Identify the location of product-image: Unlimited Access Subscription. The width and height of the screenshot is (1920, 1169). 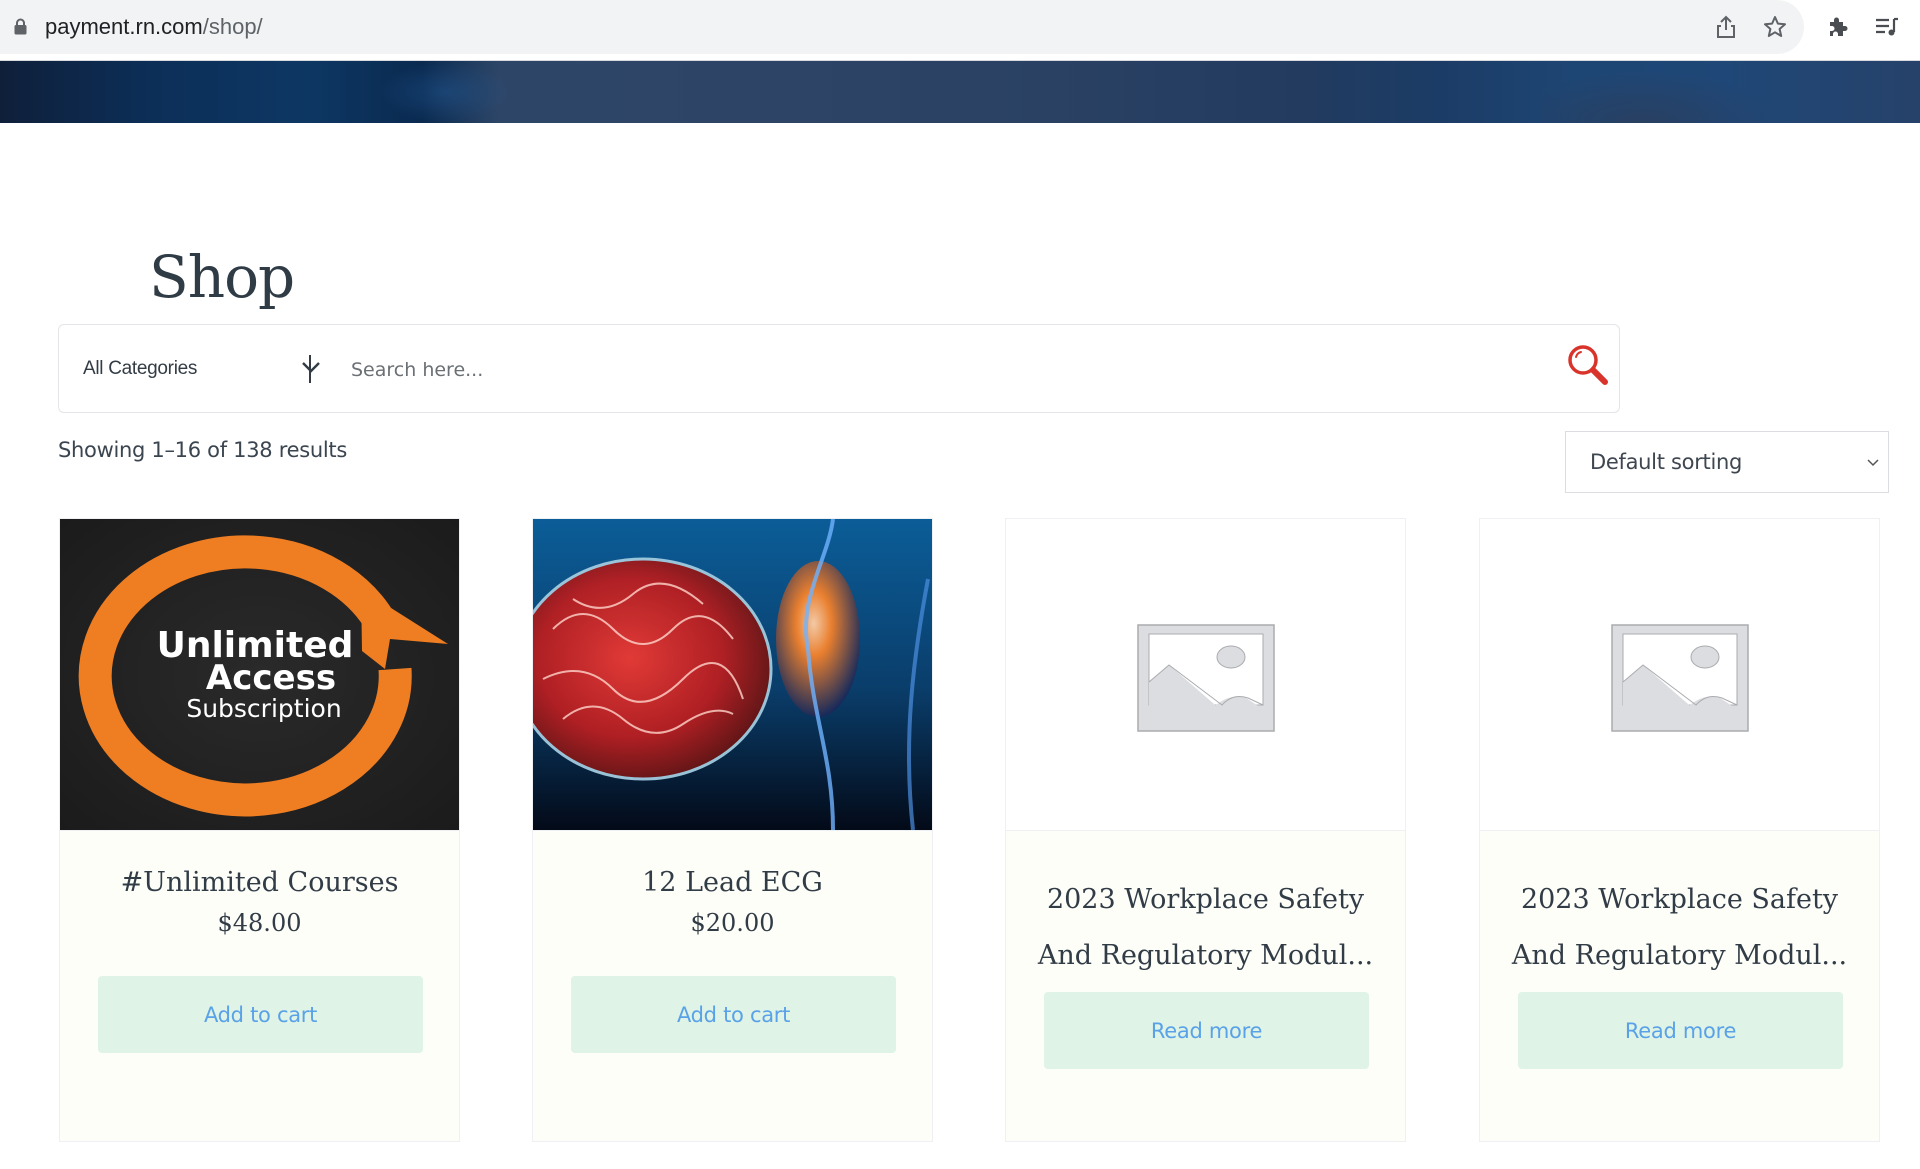
(259, 675).